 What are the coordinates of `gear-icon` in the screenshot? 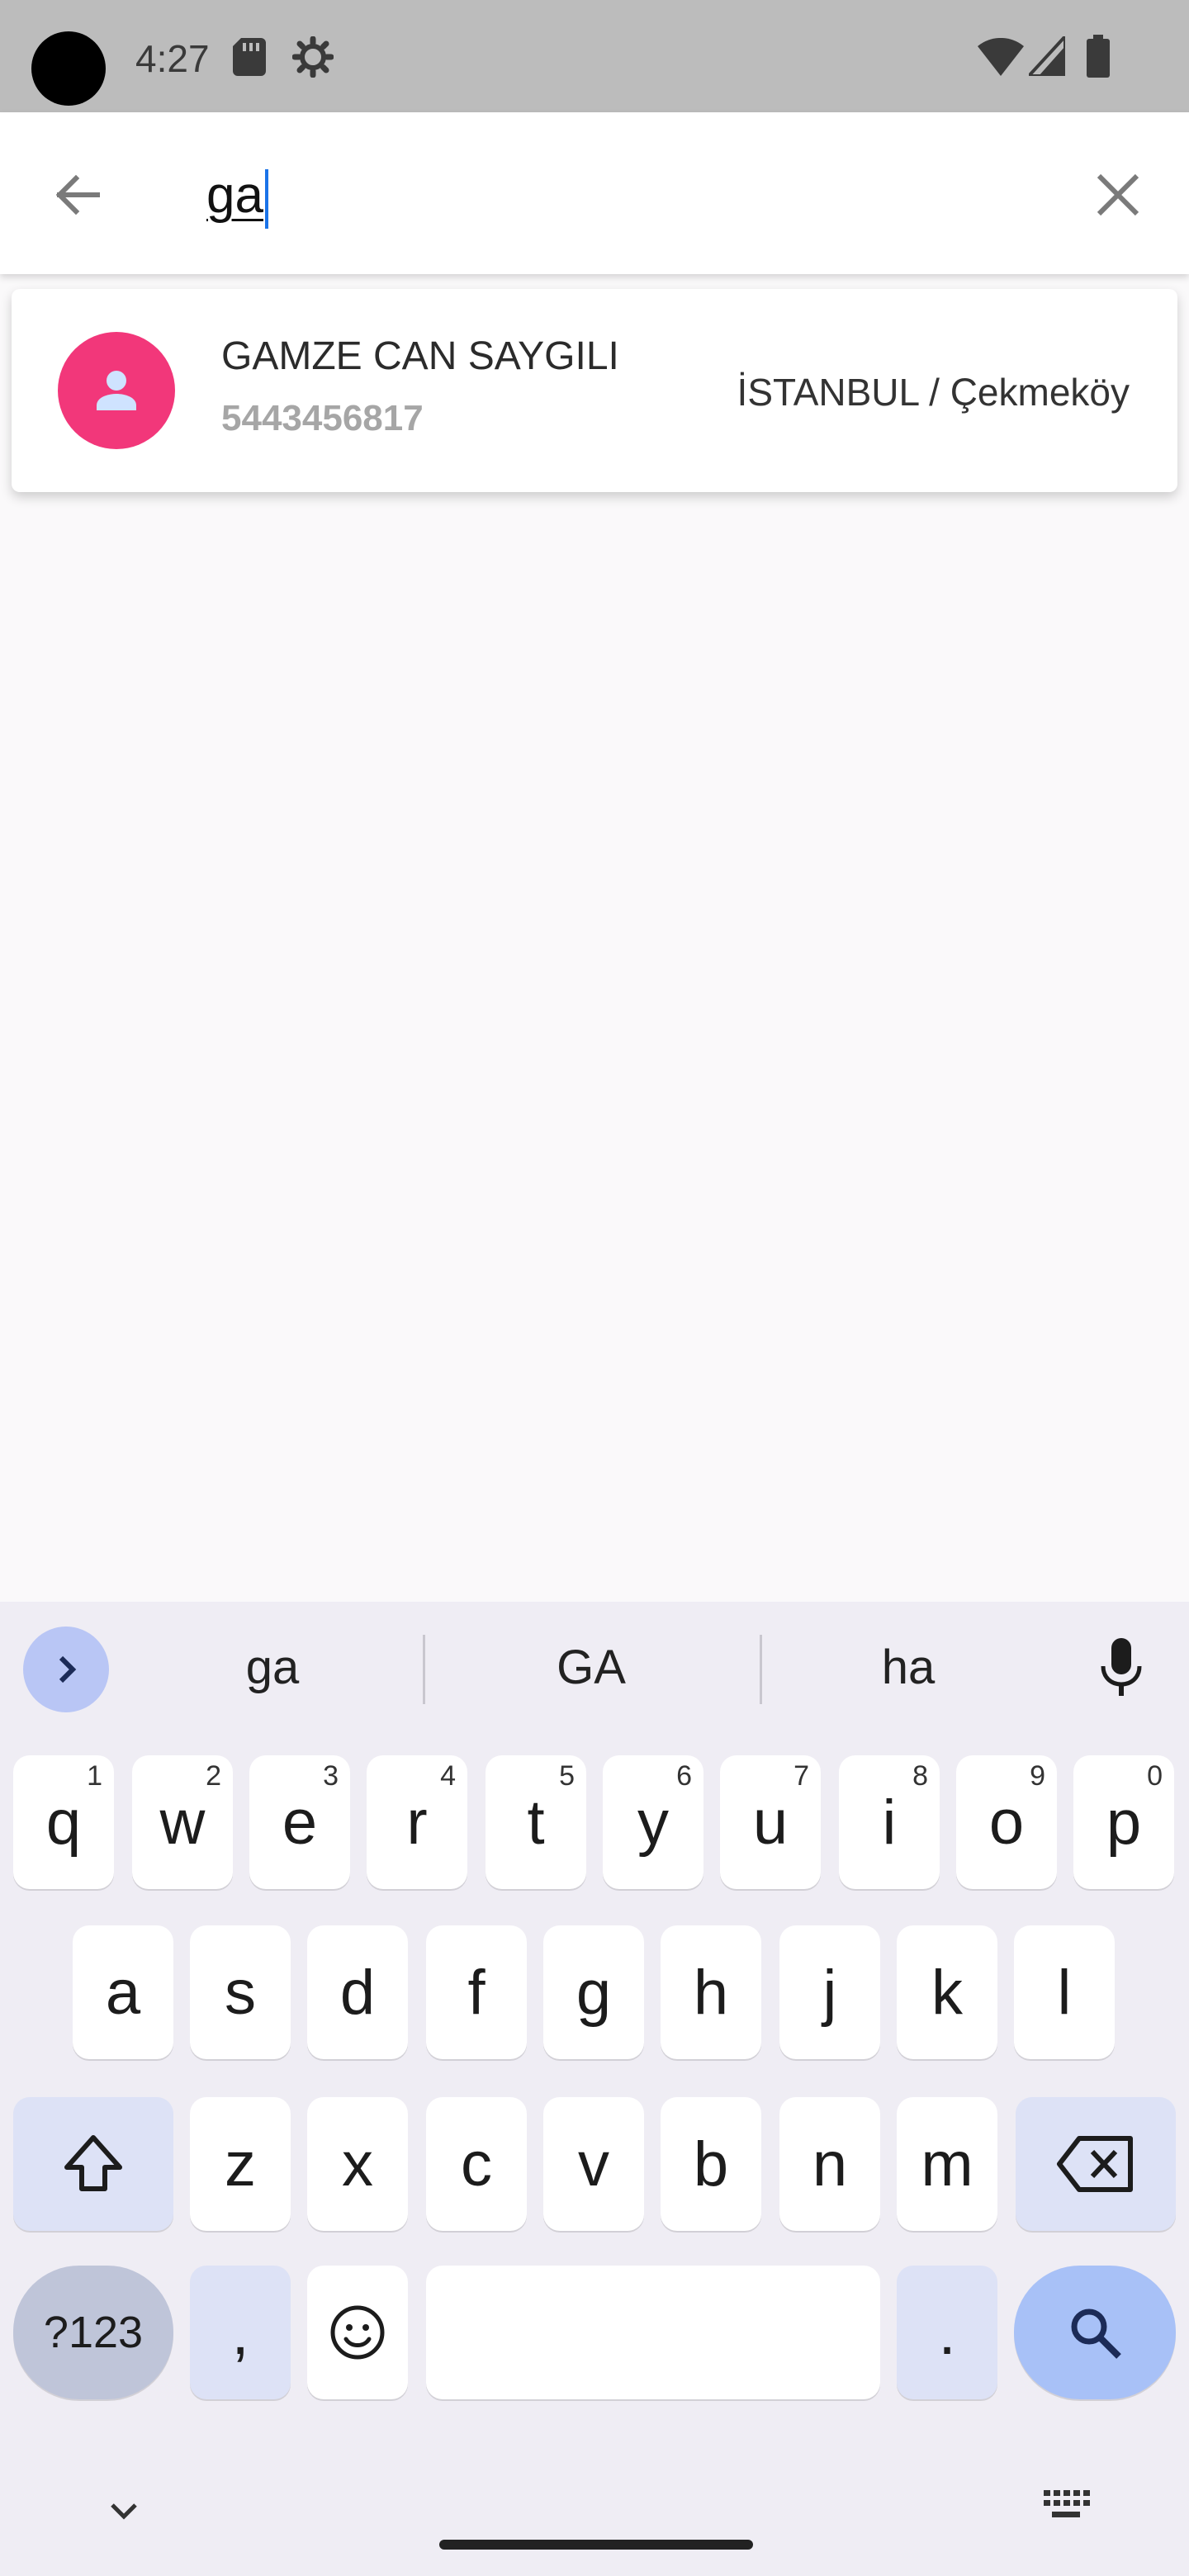 It's located at (313, 57).